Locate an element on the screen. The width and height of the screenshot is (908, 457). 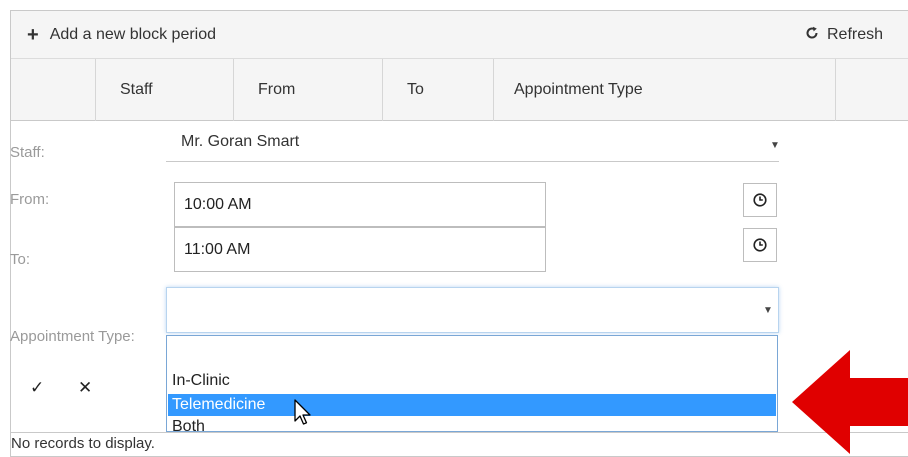
option-both: Both is located at coordinates (472, 427).